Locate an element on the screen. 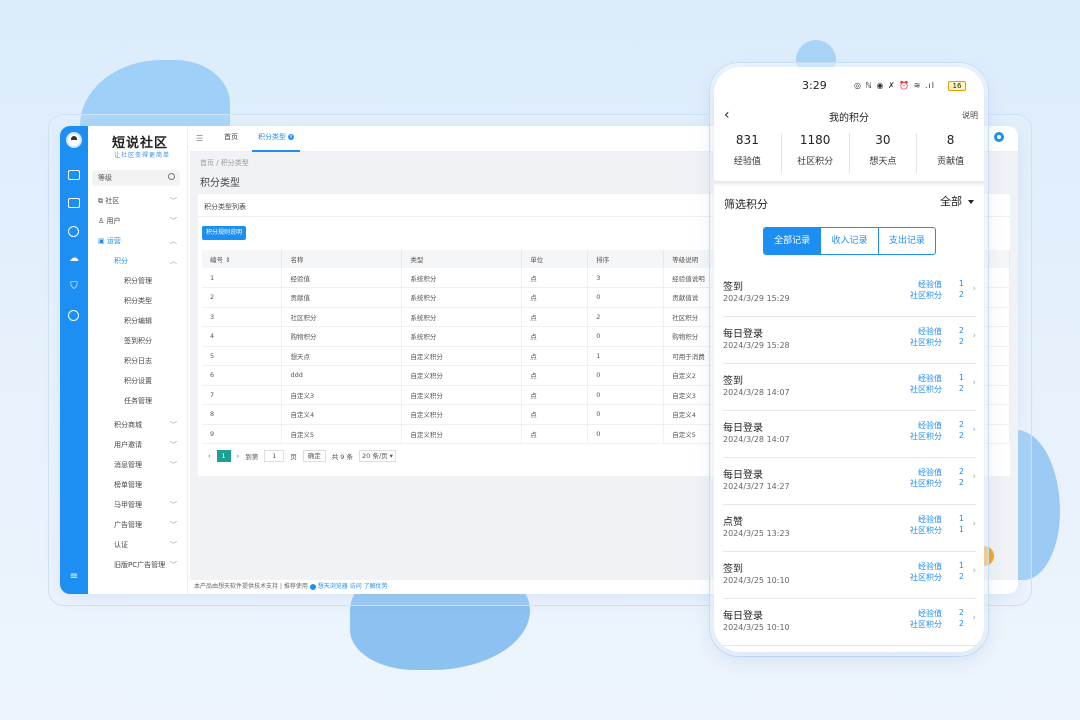 Image resolution: width=1080 pixels, height=720 pixels. grid-icon is located at coordinates (74, 203).